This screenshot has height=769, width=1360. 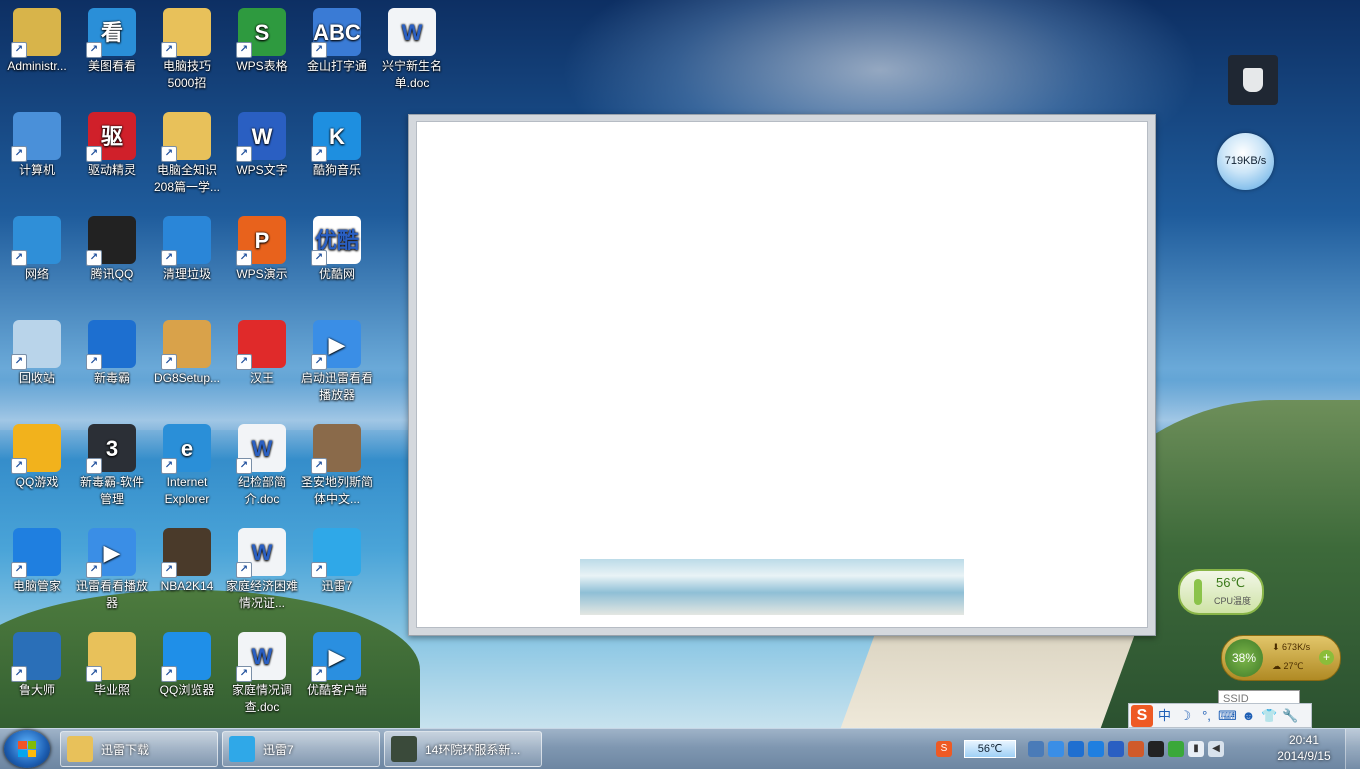 I want to click on desktop-icon: W 兴宁新生名单.doc, so click(x=412, y=47).